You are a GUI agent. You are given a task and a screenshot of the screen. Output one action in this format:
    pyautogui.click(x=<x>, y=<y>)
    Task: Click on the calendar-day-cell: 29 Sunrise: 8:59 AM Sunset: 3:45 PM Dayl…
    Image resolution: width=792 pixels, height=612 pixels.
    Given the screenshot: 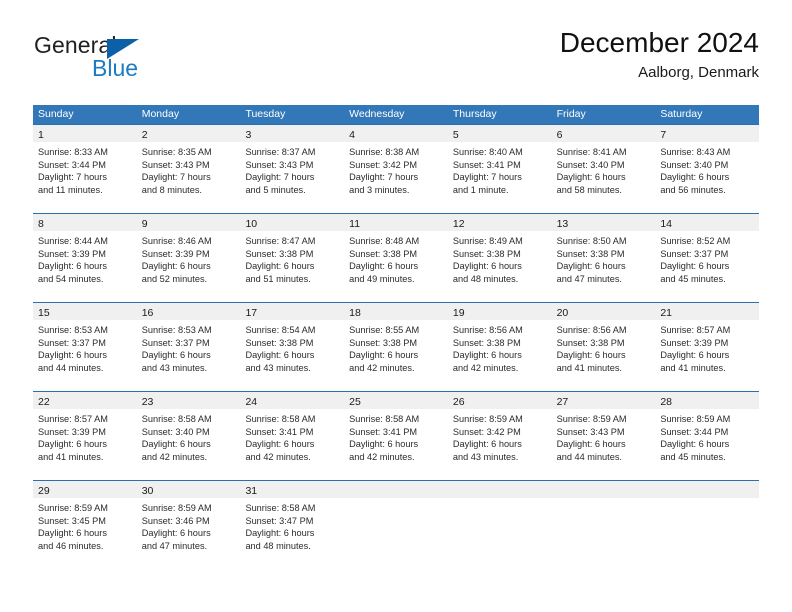 What is the action you would take?
    pyautogui.click(x=85, y=525)
    